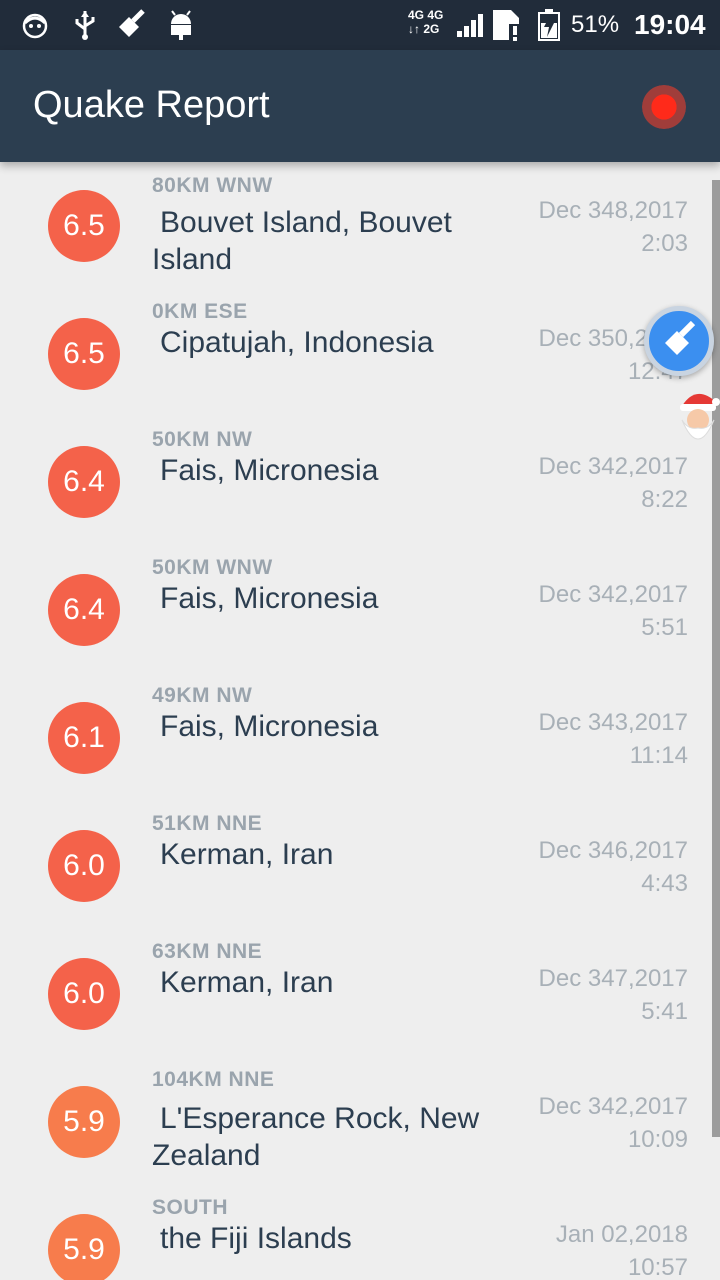 This screenshot has width=720, height=1280. Describe the element at coordinates (613, 722) in the screenshot. I see `quake-date: Dec 343,2017` at that location.